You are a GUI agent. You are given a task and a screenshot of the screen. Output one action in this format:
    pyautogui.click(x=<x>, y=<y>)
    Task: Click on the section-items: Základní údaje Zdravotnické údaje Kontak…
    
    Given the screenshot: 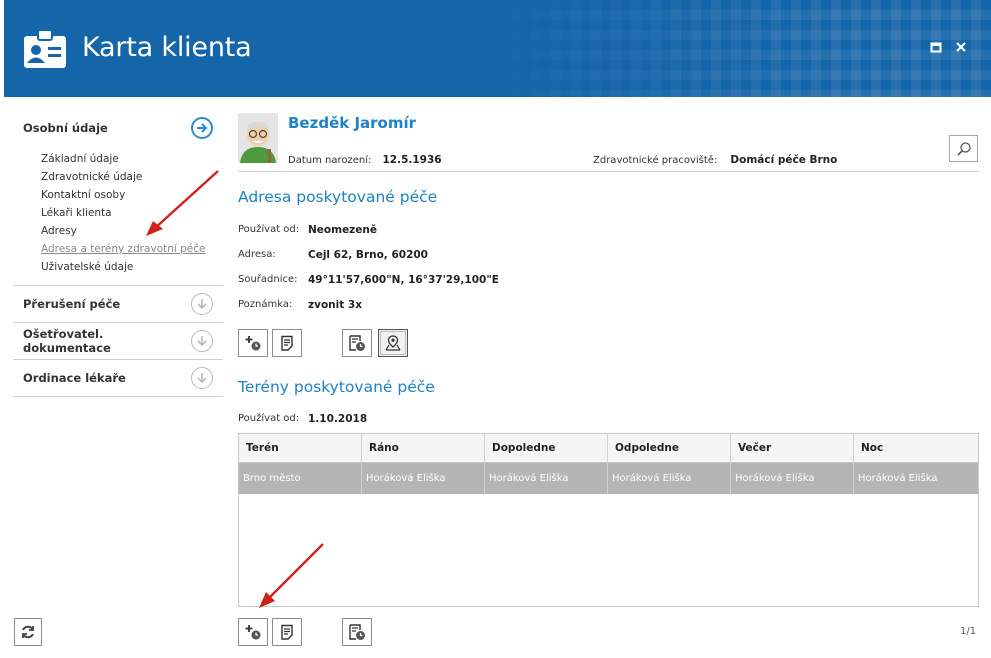 What is the action you would take?
    pyautogui.click(x=118, y=215)
    